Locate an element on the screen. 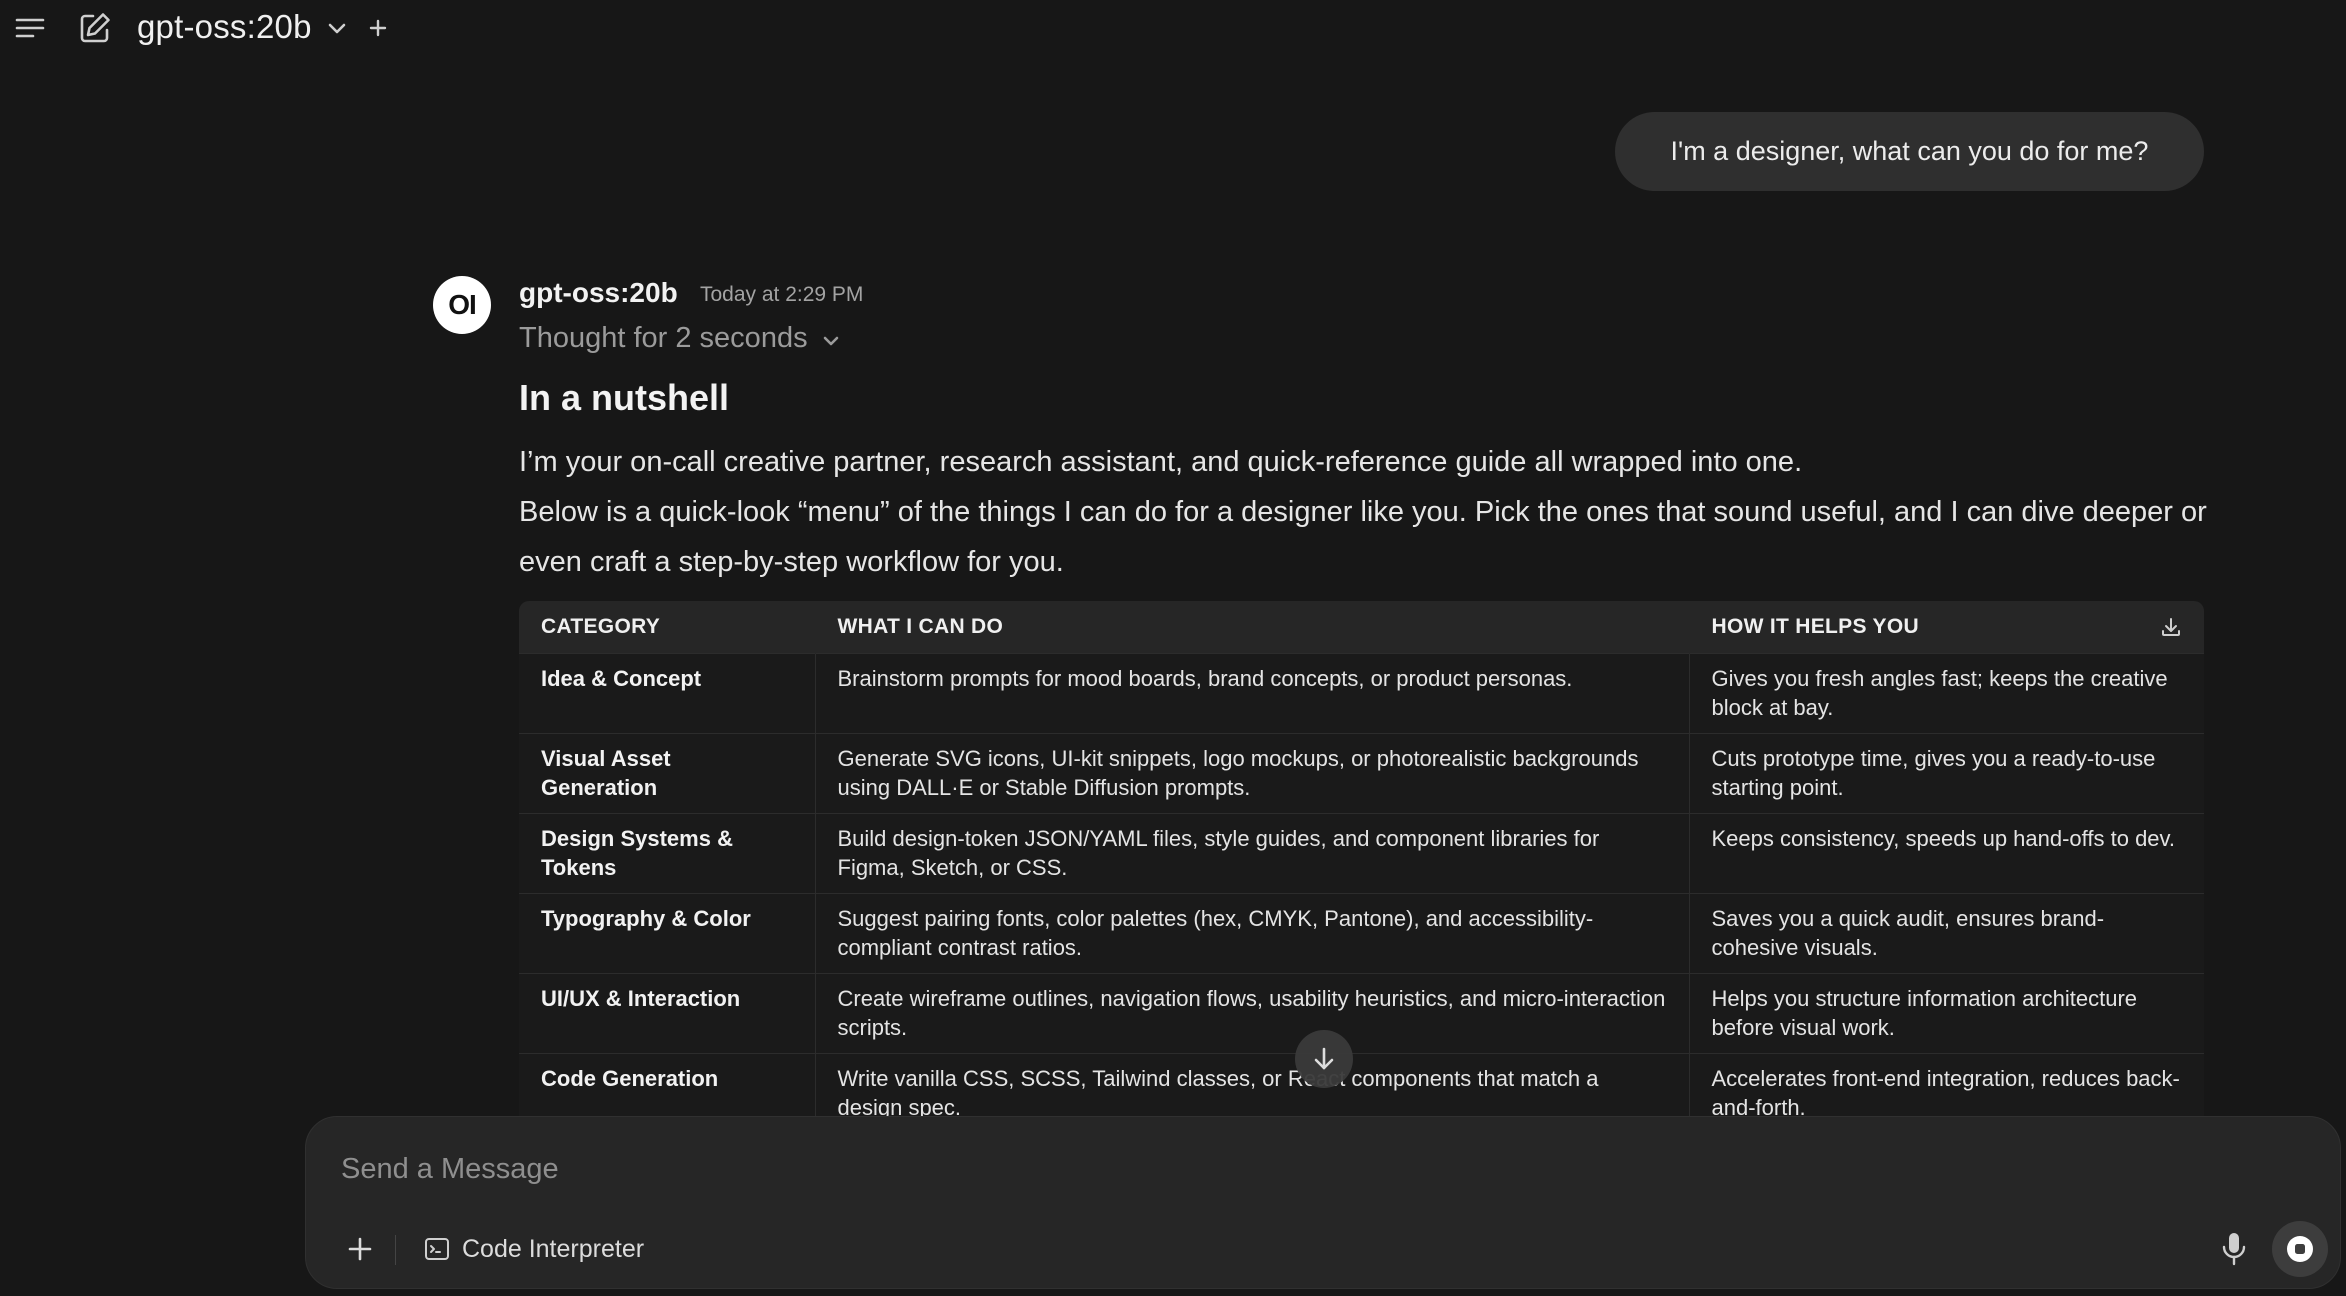  code-interpreter-toggle: Code Interpreter is located at coordinates (534, 1249).